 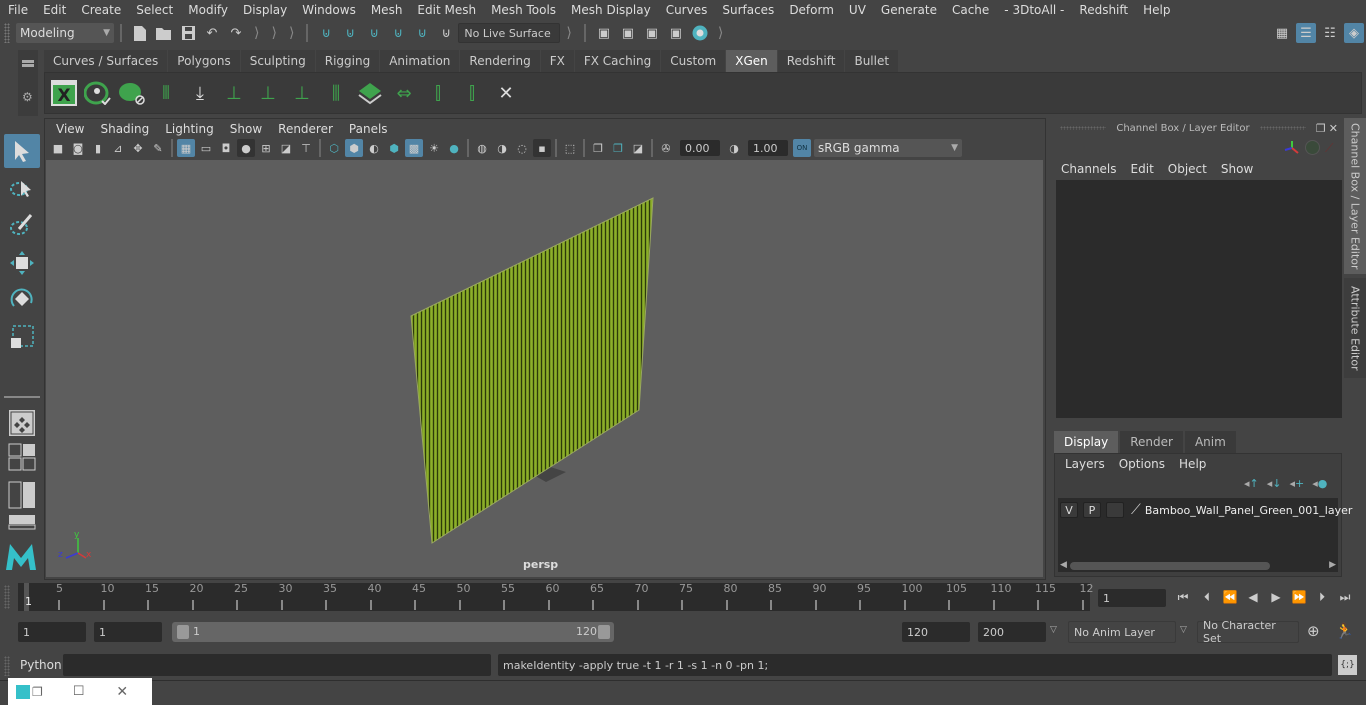 What do you see at coordinates (1230, 597) in the screenshot?
I see `step-back-key-icon: ⏪` at bounding box center [1230, 597].